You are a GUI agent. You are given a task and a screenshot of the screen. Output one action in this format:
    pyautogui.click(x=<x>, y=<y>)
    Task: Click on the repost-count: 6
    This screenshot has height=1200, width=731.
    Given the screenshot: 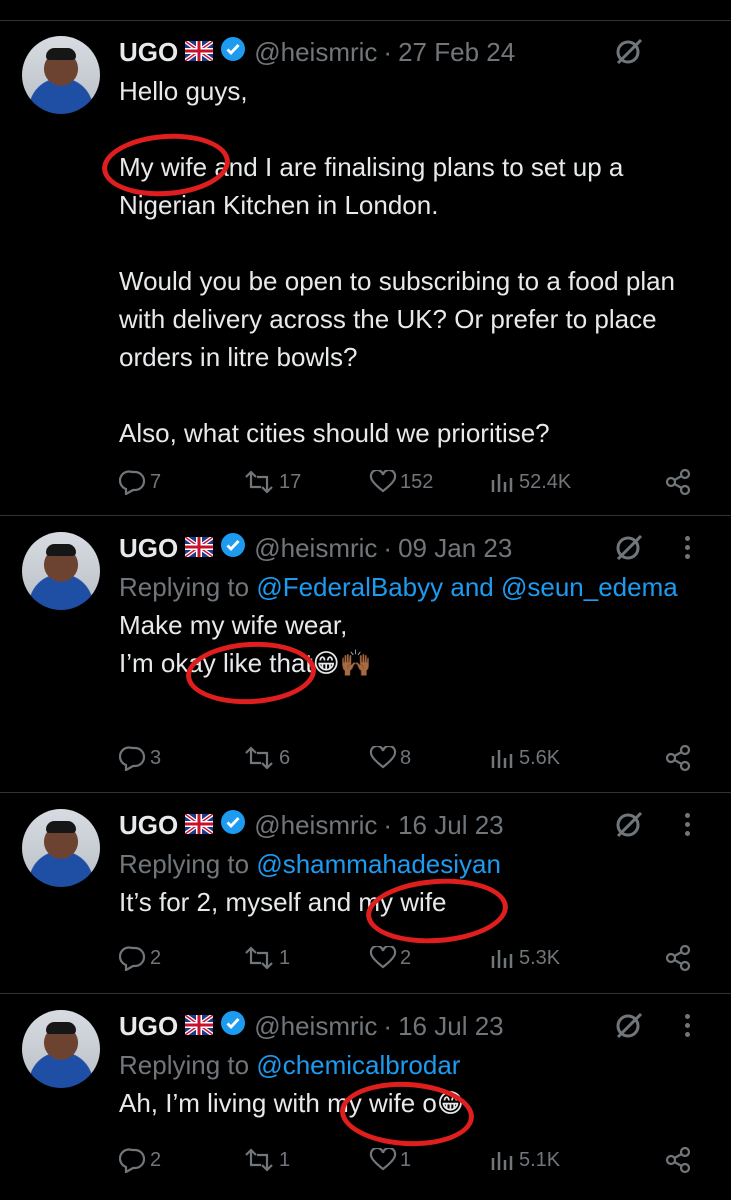 What is the action you would take?
    pyautogui.click(x=285, y=757)
    